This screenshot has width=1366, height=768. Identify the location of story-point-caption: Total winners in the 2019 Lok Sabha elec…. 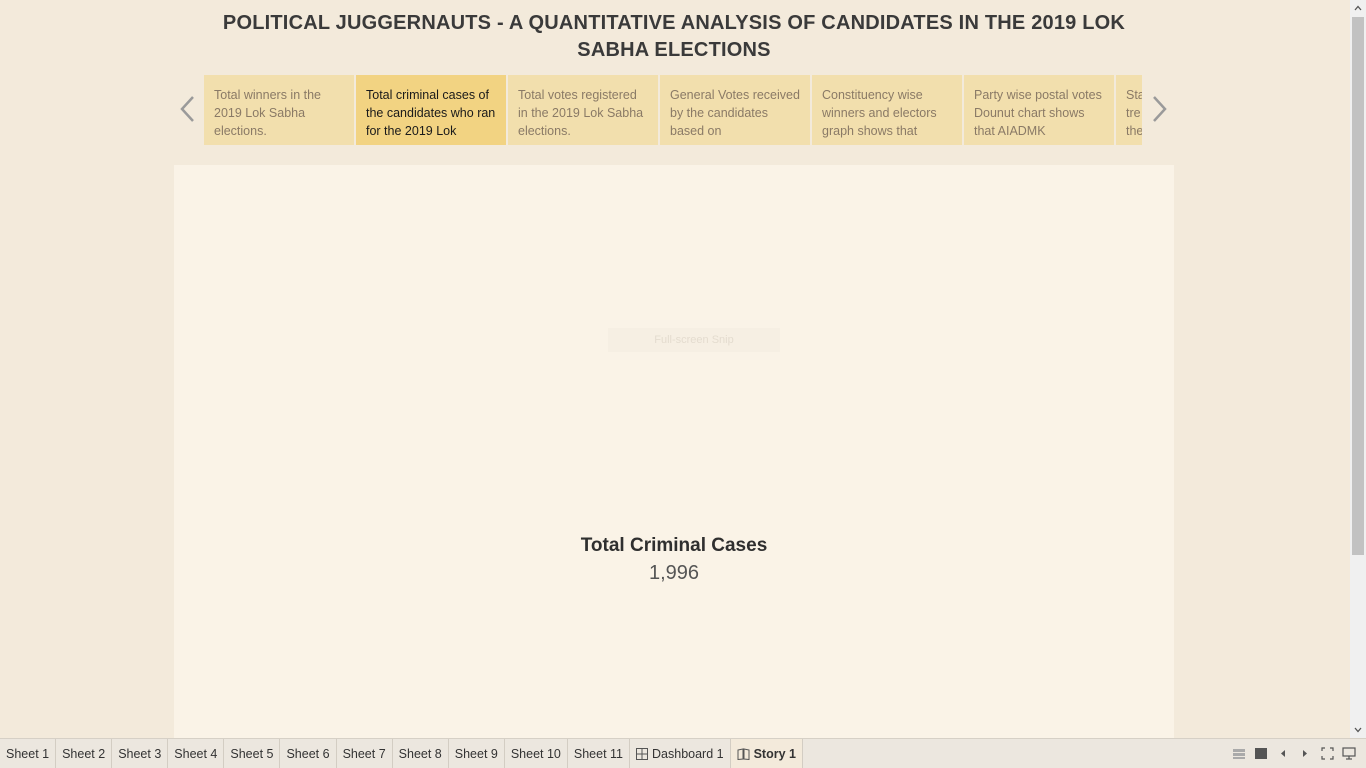
(268, 113).